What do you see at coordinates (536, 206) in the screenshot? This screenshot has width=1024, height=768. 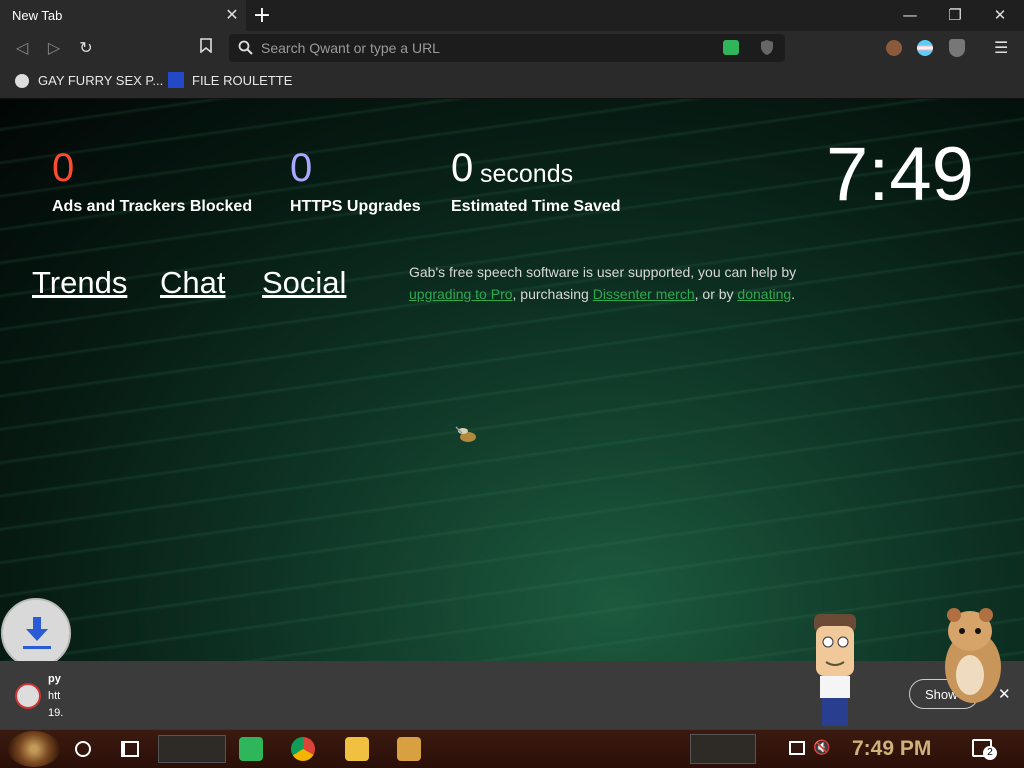 I see `time-saved-label: Estimated Time Saved` at bounding box center [536, 206].